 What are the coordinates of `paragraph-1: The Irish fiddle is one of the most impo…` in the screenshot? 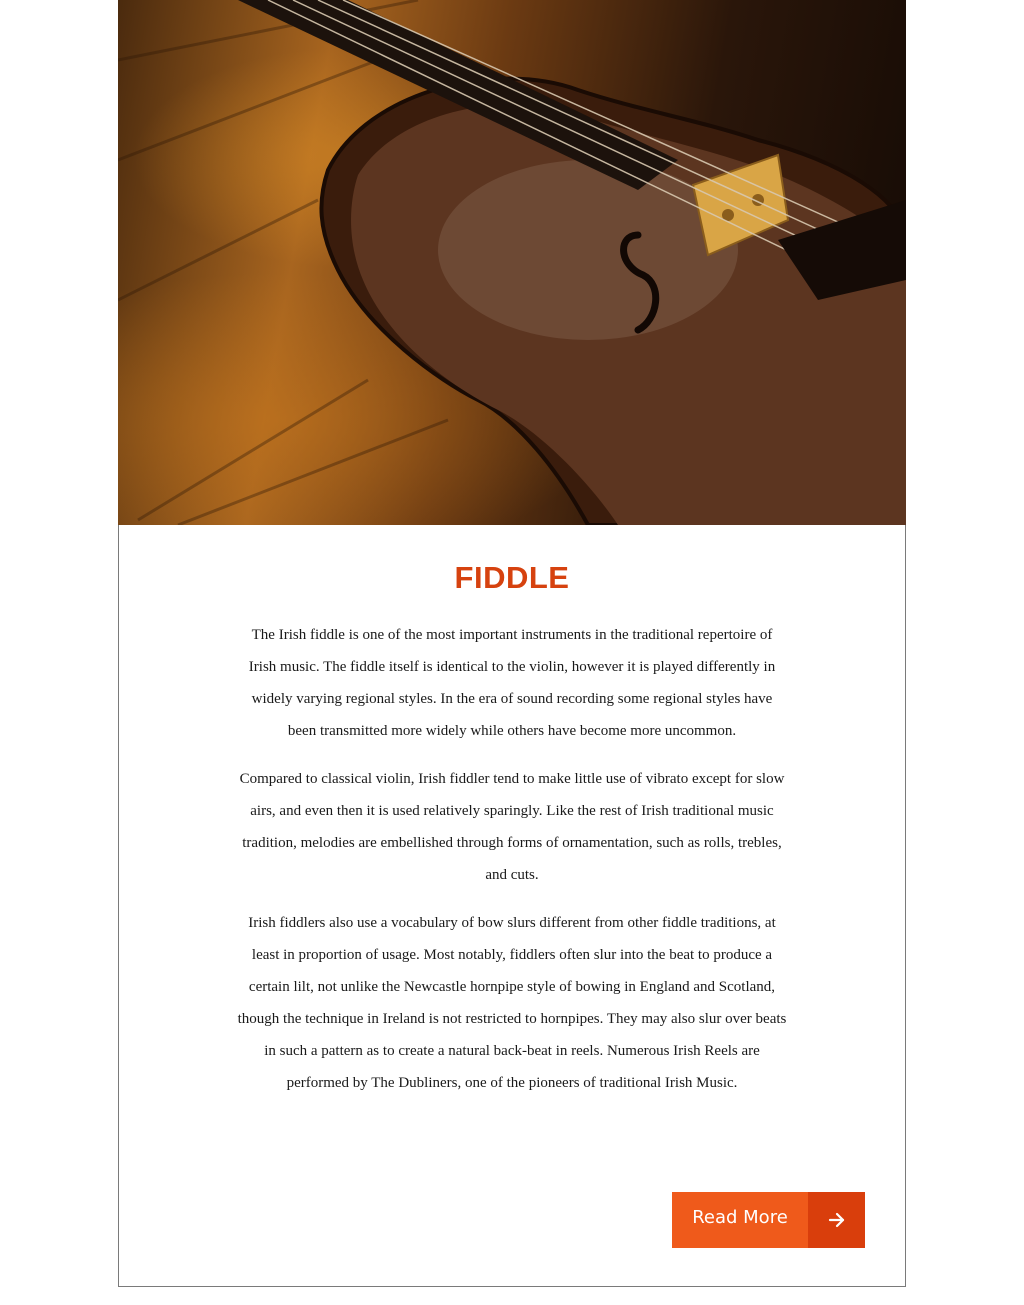 It's located at (512, 683).